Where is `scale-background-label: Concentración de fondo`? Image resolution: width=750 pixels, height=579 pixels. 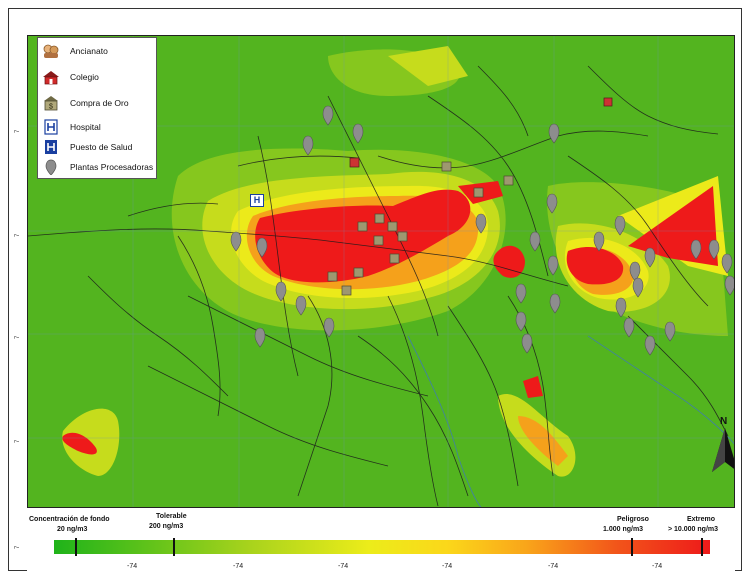
scale-background-label: Concentración de fondo is located at coordinates (69, 519).